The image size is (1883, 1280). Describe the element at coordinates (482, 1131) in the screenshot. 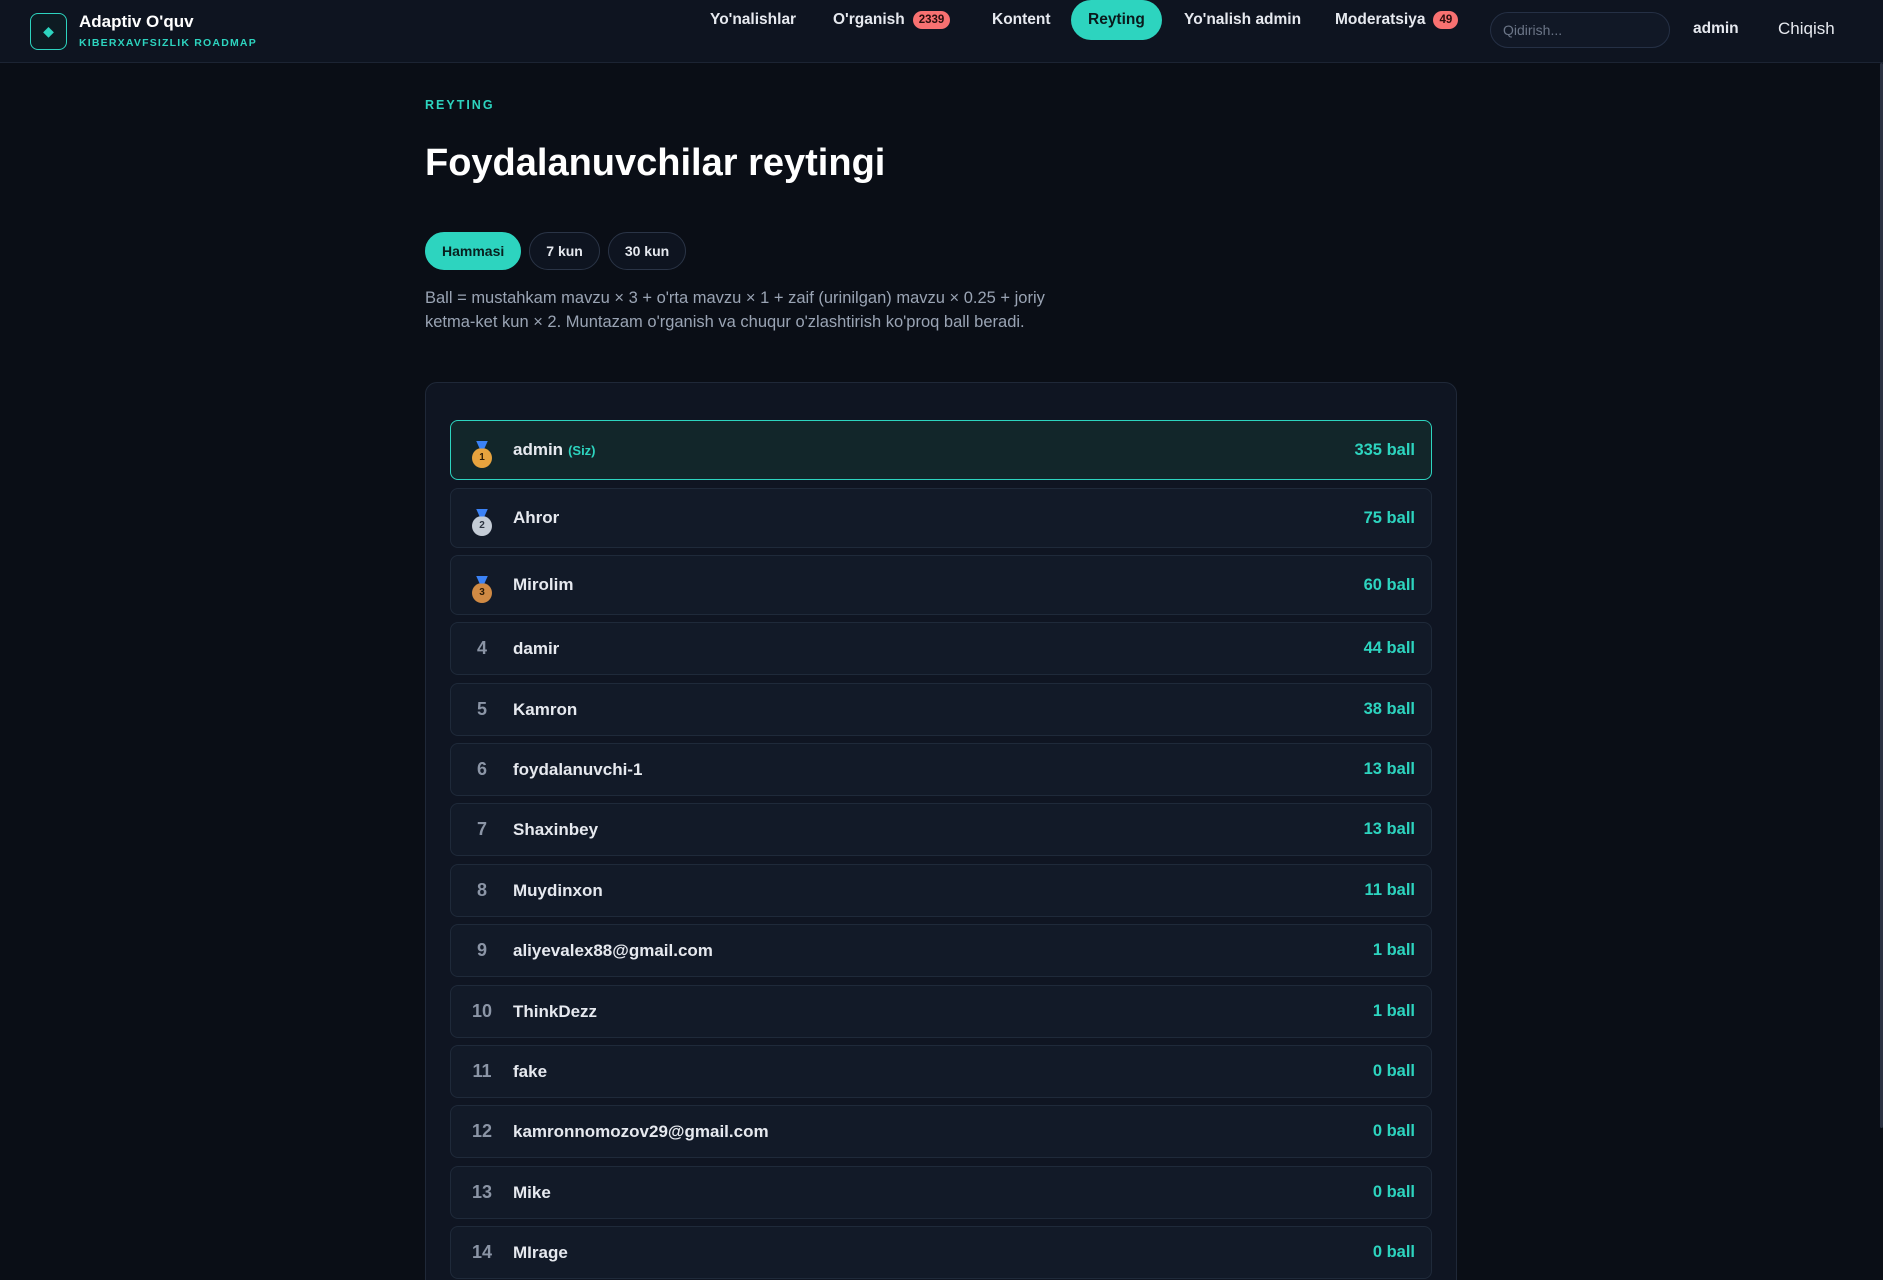

I see `rank-number: 12` at that location.